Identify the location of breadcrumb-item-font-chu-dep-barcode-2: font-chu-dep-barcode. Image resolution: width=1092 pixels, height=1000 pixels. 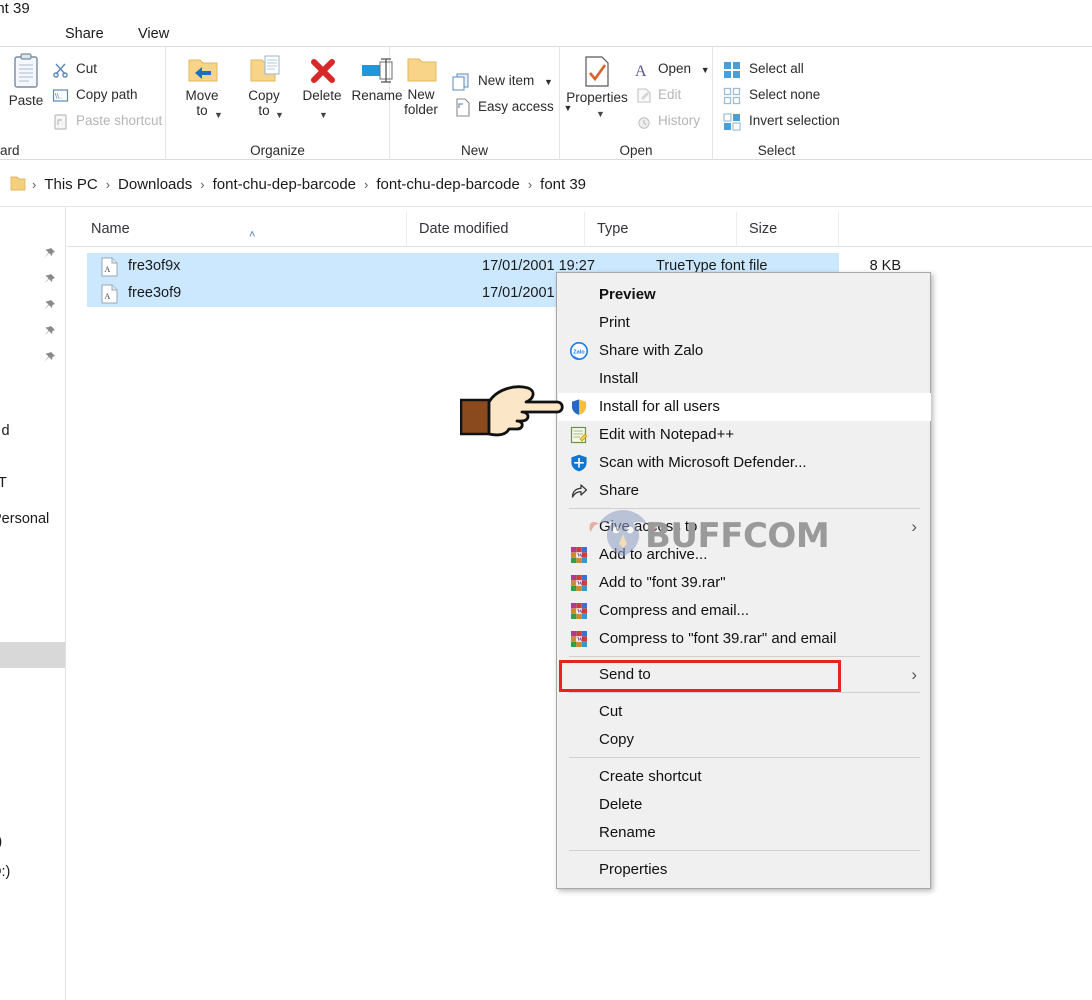
(447, 184).